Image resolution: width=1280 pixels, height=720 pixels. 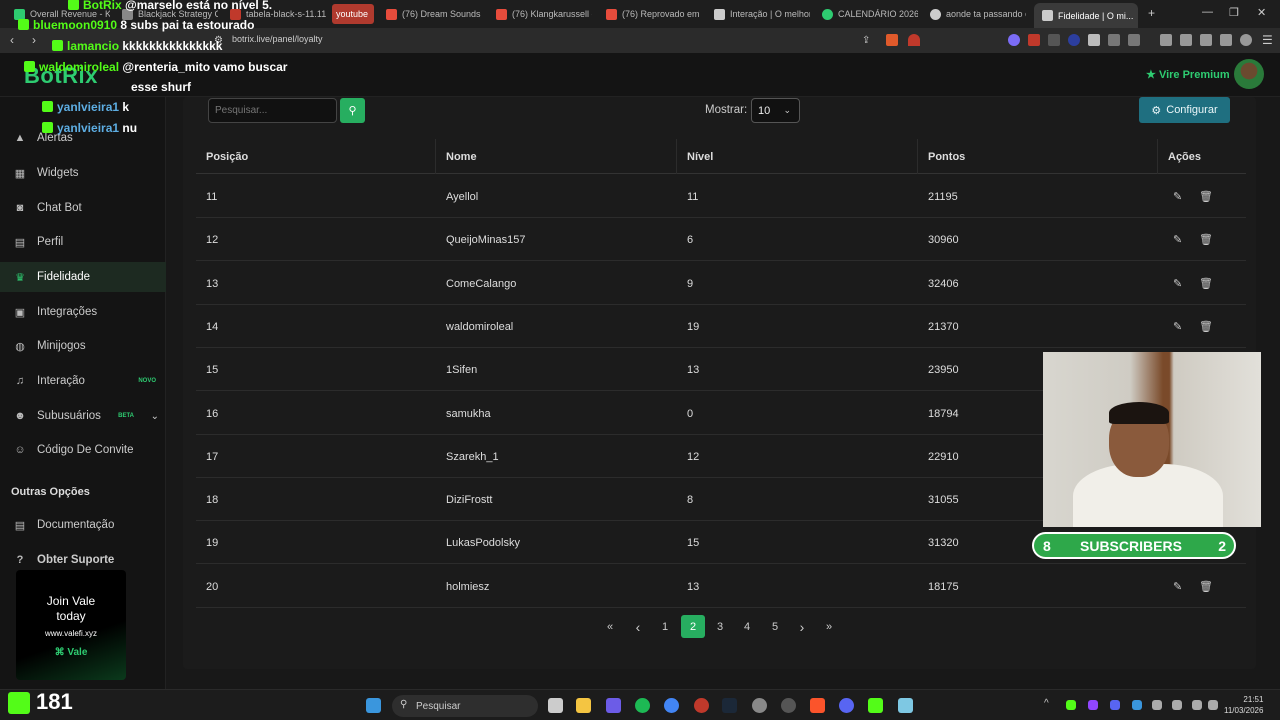 I want to click on spotify-icon, so click(x=642, y=705).